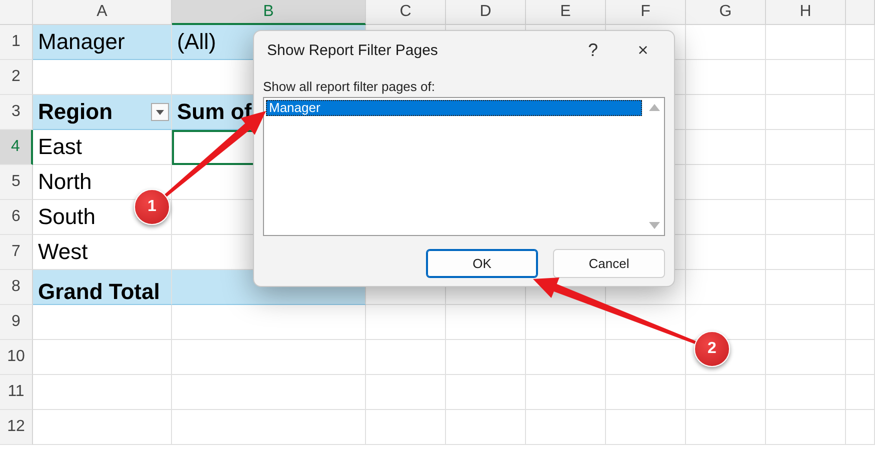 The height and width of the screenshot is (450, 875). Describe the element at coordinates (16, 42) in the screenshot. I see `row-header: 1` at that location.